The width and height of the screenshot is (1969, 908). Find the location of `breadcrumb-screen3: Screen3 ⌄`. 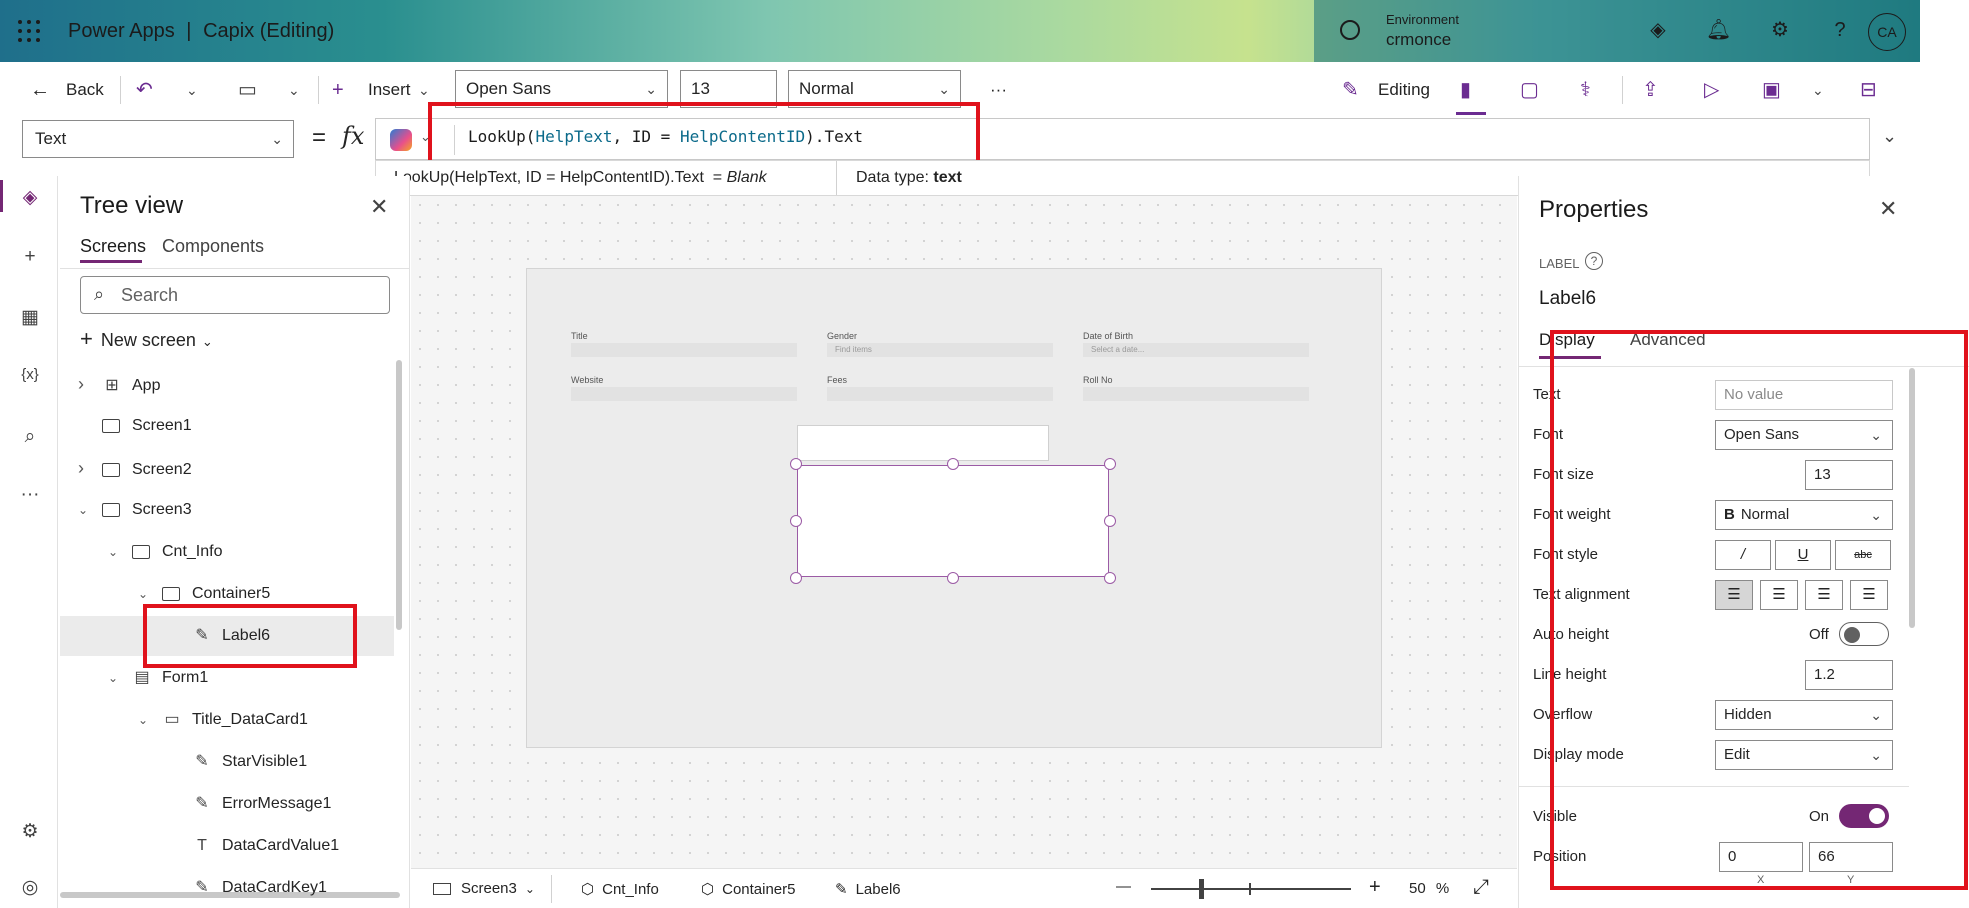

breadcrumb-screen3: Screen3 ⌄ is located at coordinates (484, 888).